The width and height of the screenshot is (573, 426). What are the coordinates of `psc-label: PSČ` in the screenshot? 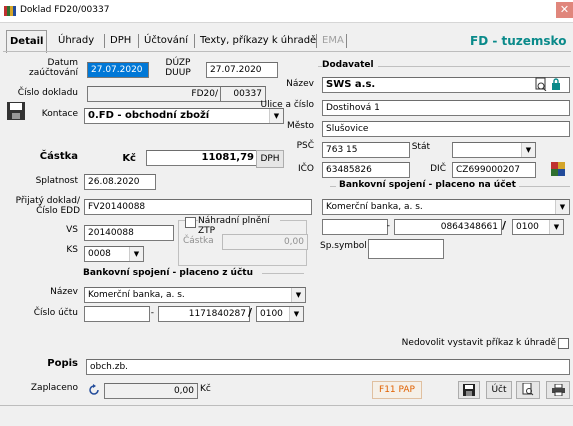 It's located at (305, 146).